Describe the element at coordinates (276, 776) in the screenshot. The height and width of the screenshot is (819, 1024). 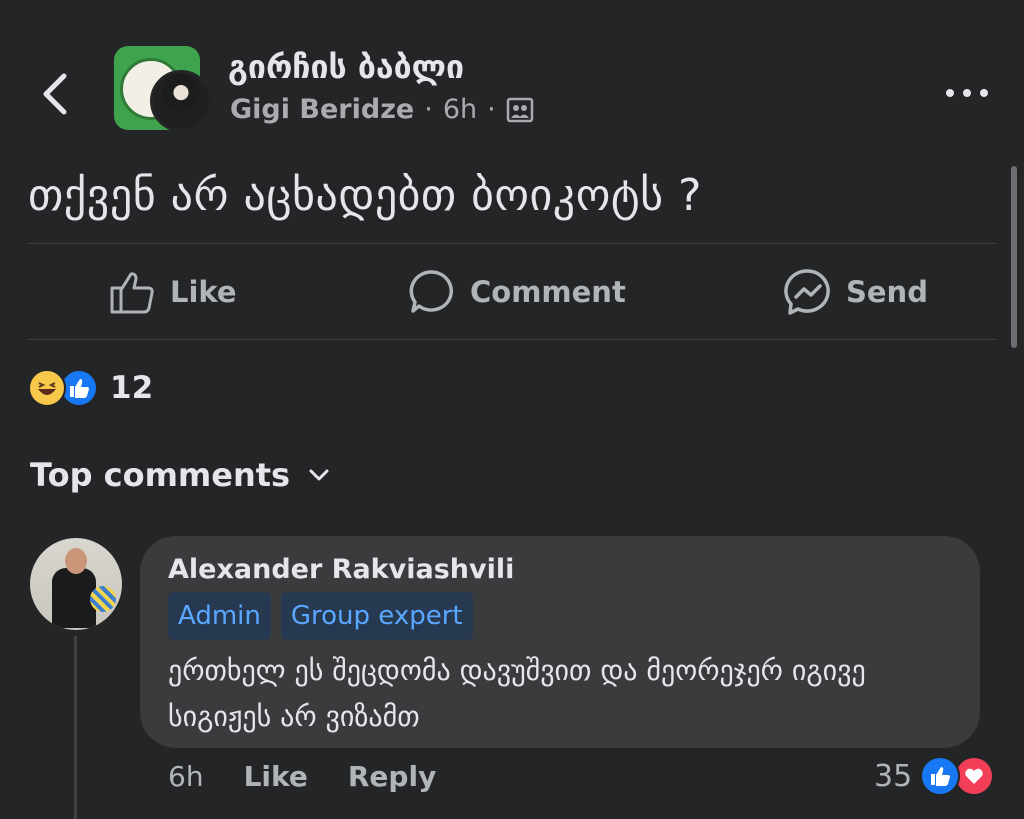
I see `comment-like-button: Like` at that location.